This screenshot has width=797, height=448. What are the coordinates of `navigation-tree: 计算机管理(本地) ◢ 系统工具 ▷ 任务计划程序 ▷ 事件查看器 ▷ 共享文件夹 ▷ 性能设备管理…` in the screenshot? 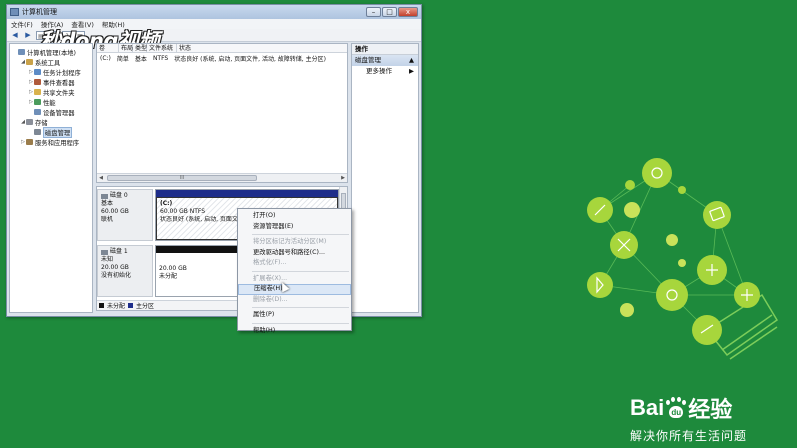 It's located at (51, 178).